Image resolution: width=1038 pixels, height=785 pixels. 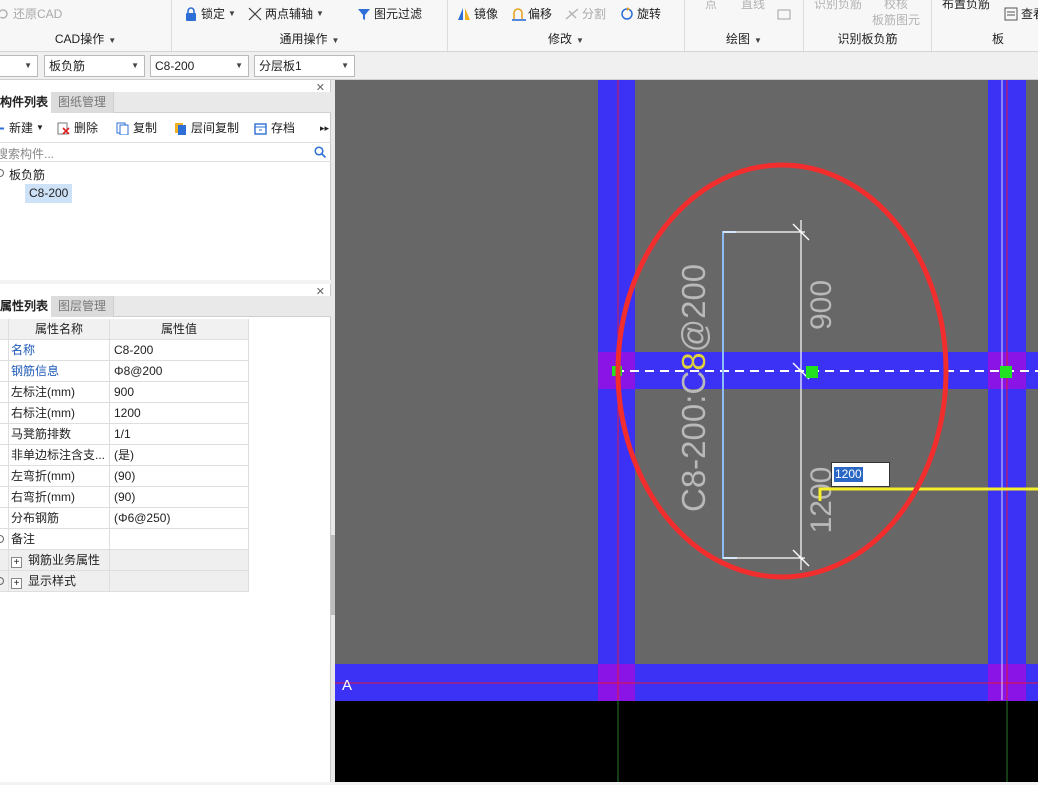 What do you see at coordinates (693, 308) in the screenshot?
I see `rebar-label-part: @200` at bounding box center [693, 308].